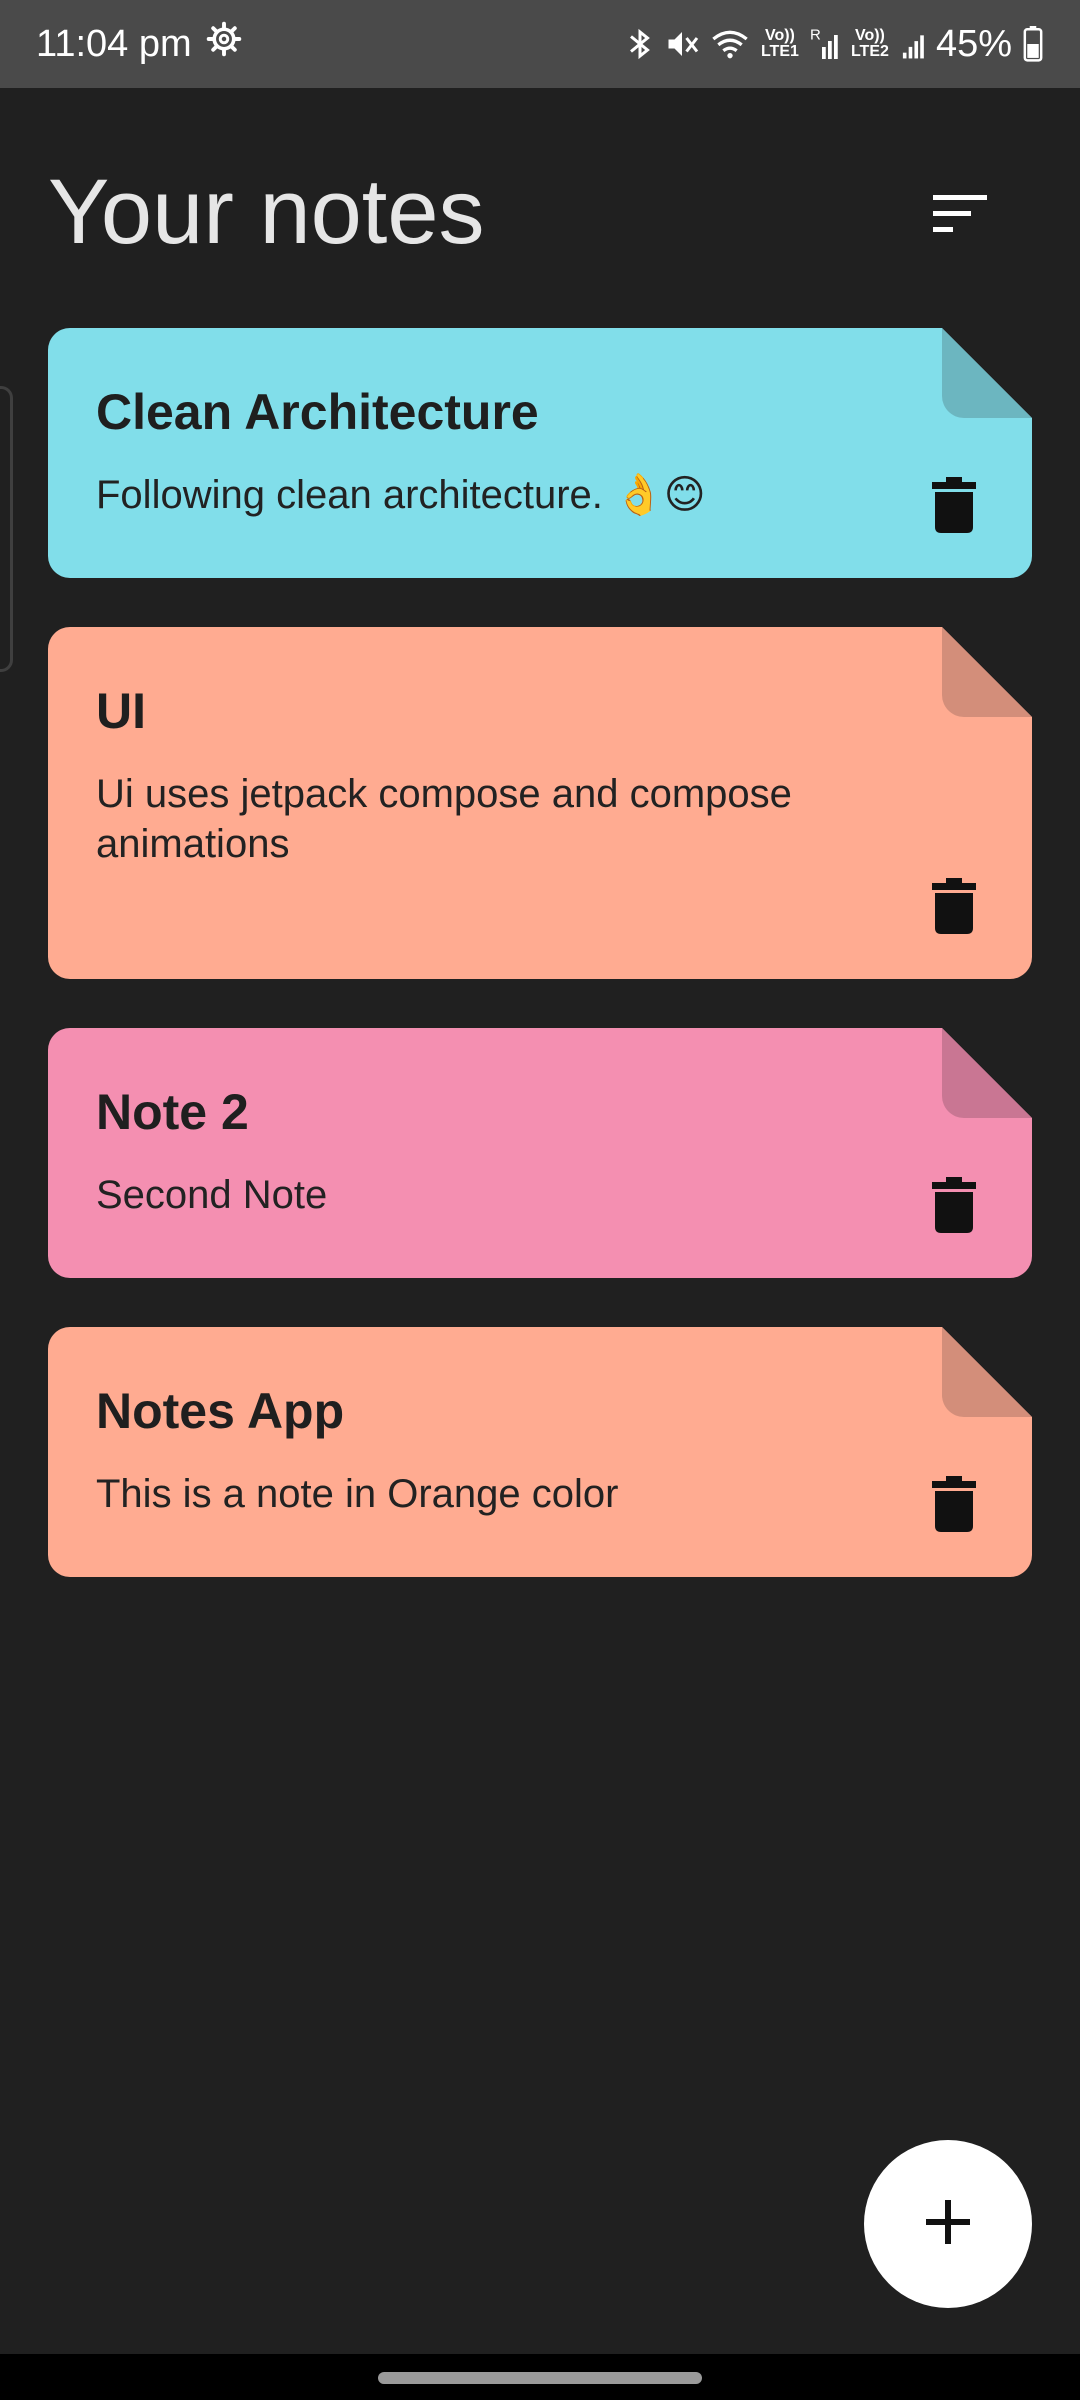 The height and width of the screenshot is (2400, 1080). Describe the element at coordinates (973, 43) in the screenshot. I see `battery-percent: 45%` at that location.